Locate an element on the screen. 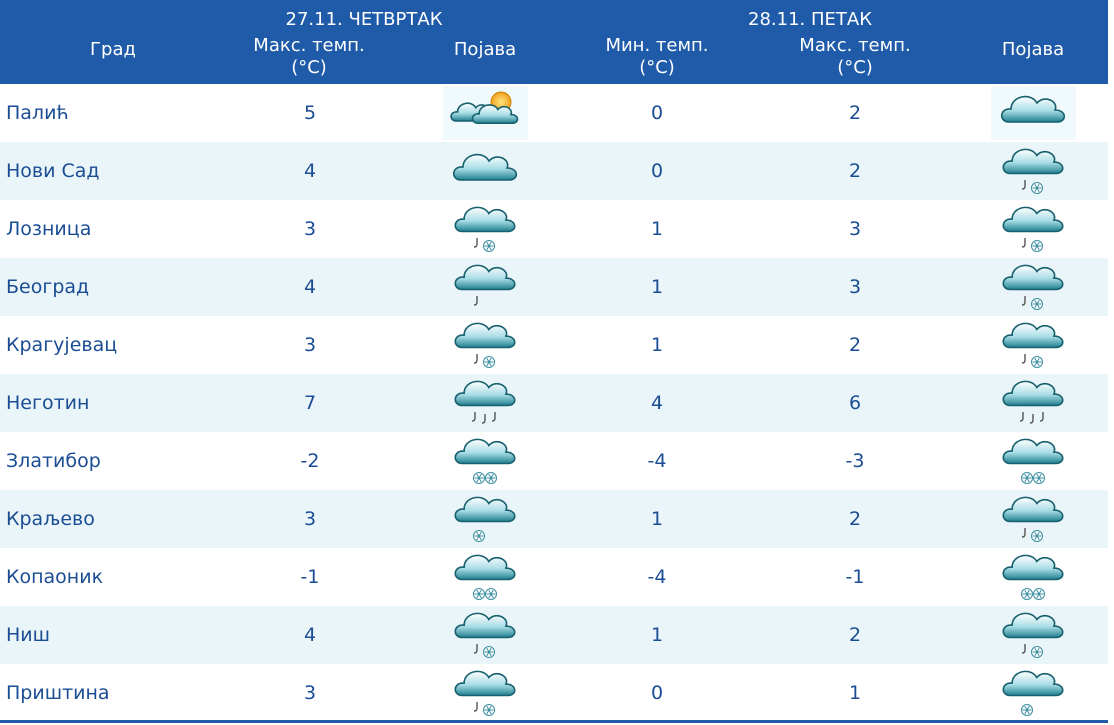 This screenshot has width=1114, height=725. partly-cloudy-icon is located at coordinates (485, 113).